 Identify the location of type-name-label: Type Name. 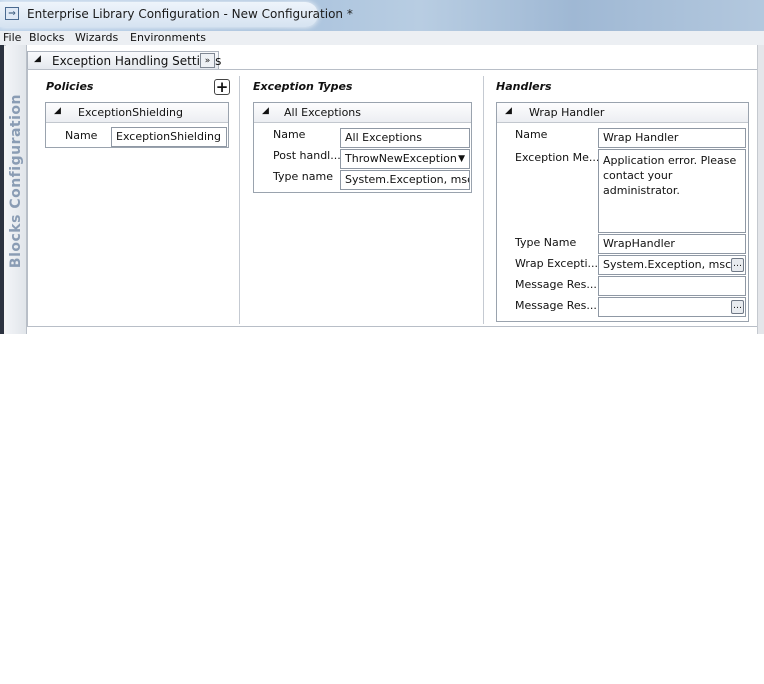
(546, 242).